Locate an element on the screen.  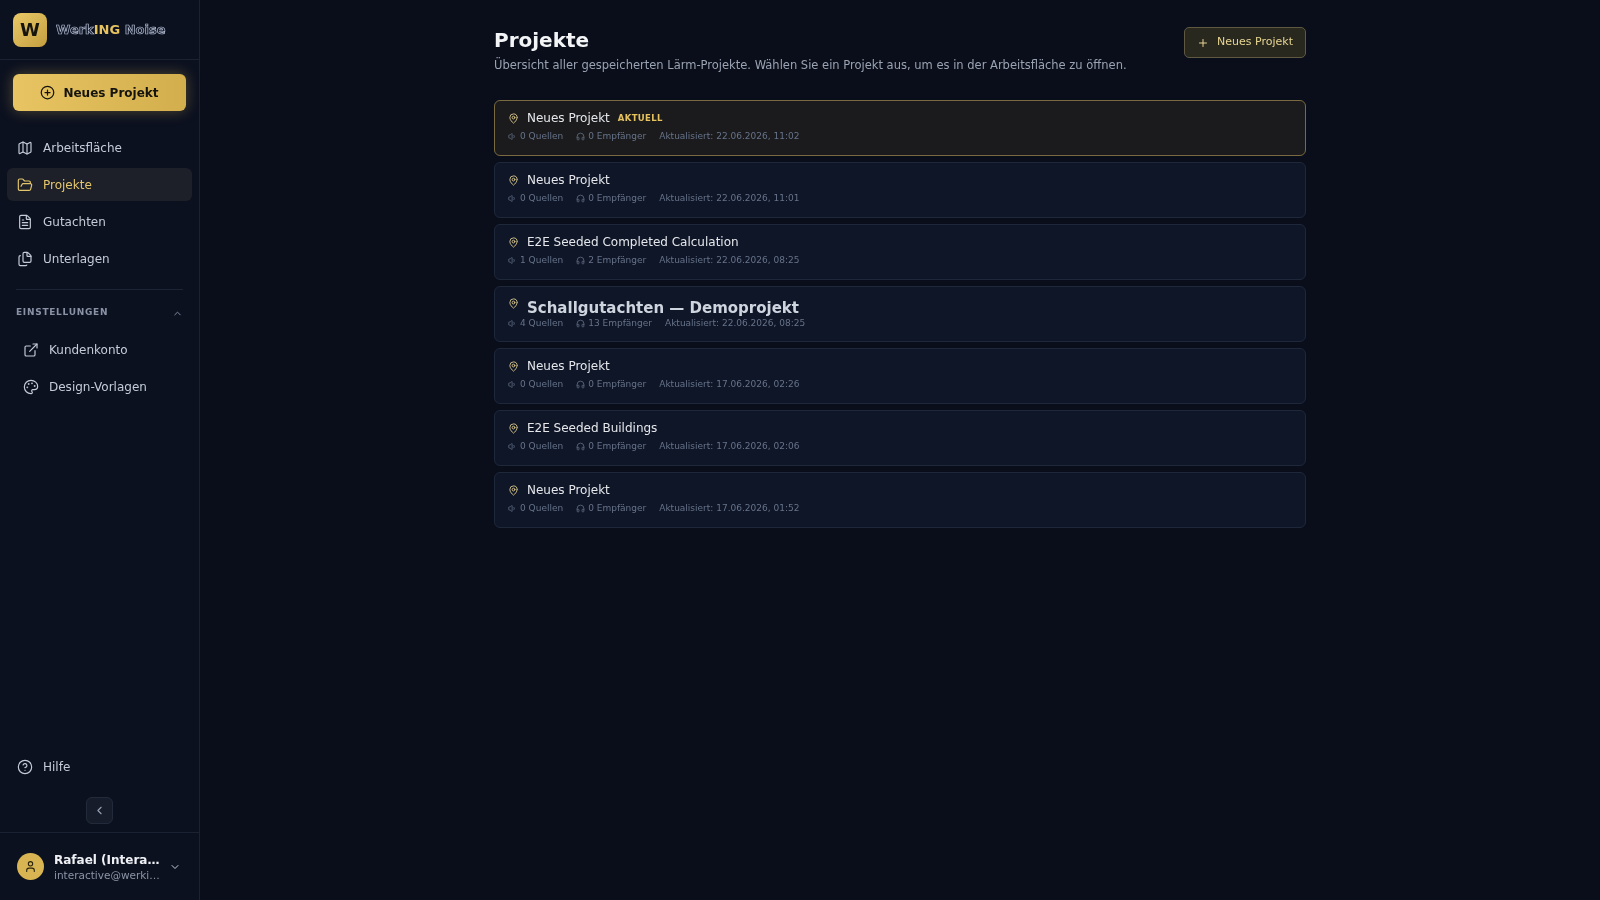
external-link-icon is located at coordinates (31, 349).